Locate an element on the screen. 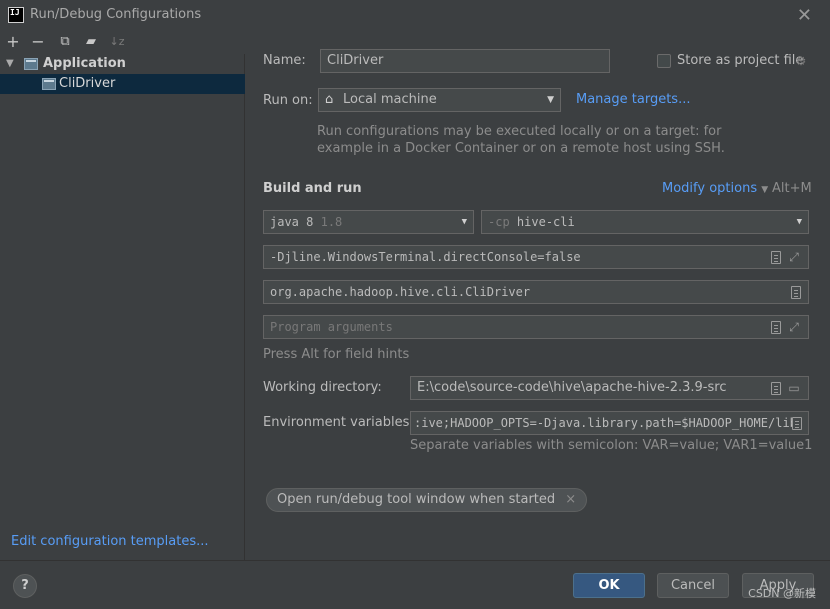 The height and width of the screenshot is (609, 830). build-and-run-heading: Build and run is located at coordinates (312, 188).